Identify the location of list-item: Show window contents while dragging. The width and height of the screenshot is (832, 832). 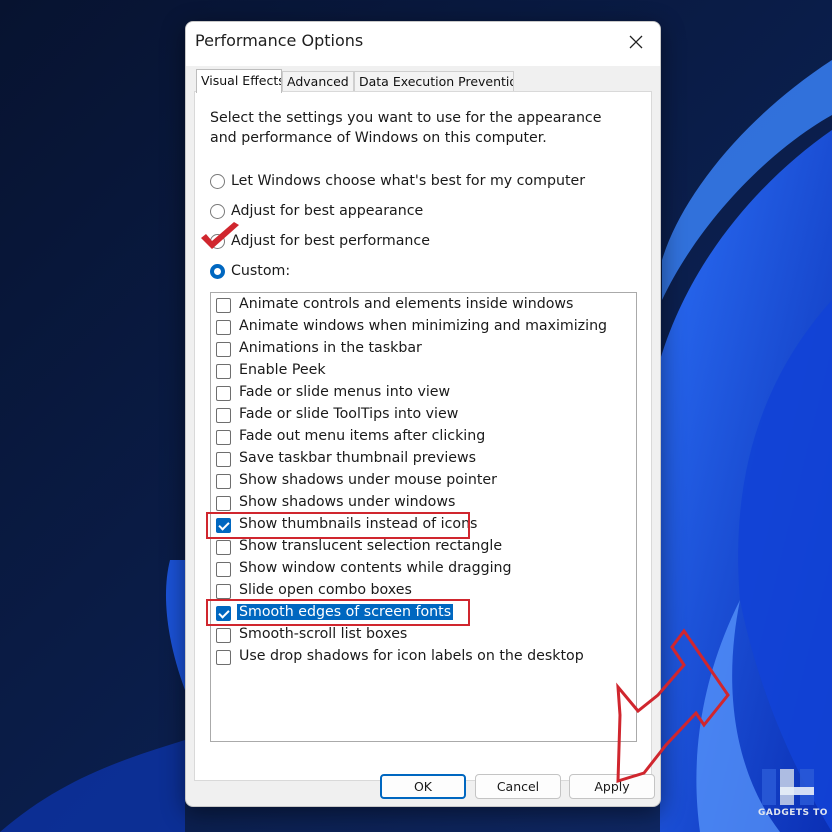
(423, 570).